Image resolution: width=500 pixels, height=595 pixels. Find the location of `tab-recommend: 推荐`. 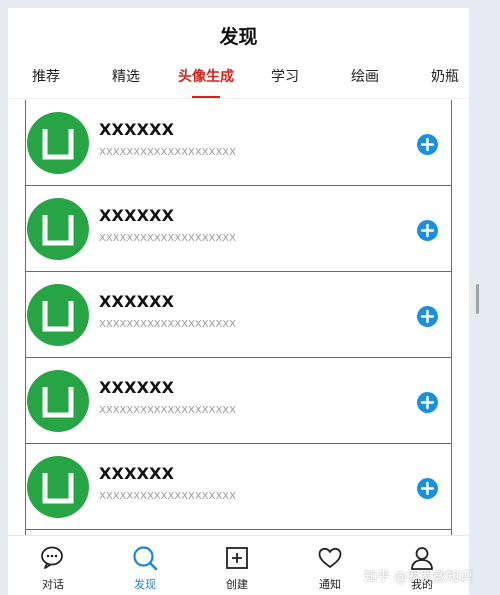

tab-recommend: 推荐 is located at coordinates (46, 79).